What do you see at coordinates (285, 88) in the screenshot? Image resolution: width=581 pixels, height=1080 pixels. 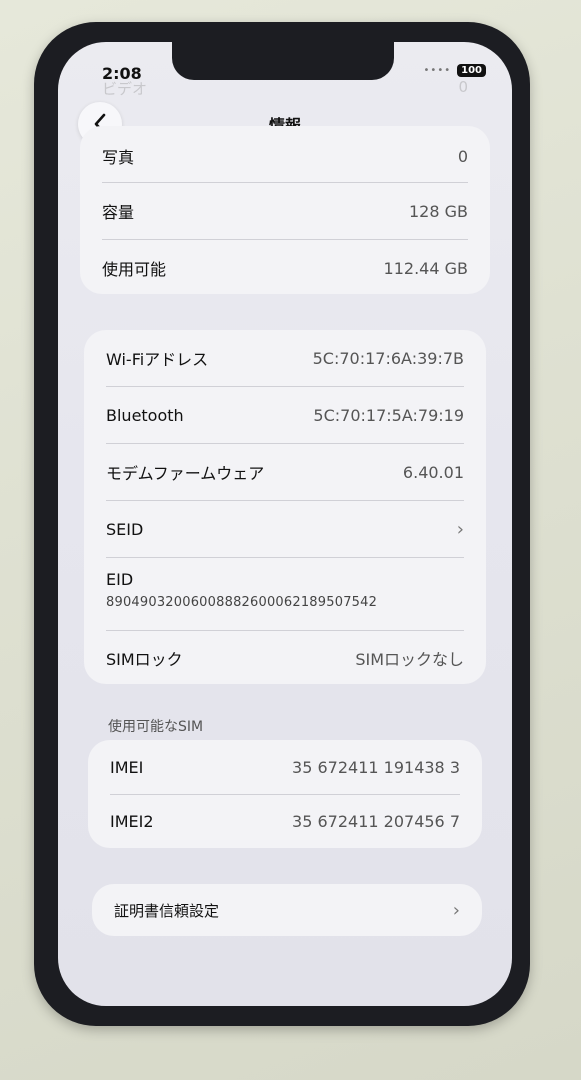 I see `scrolled-row-videos: ビデオ 0` at bounding box center [285, 88].